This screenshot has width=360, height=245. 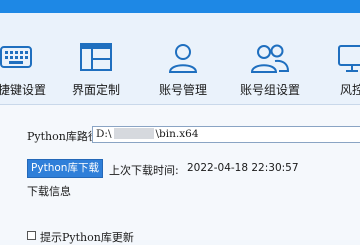 I want to click on redacted-block, so click(x=133, y=133).